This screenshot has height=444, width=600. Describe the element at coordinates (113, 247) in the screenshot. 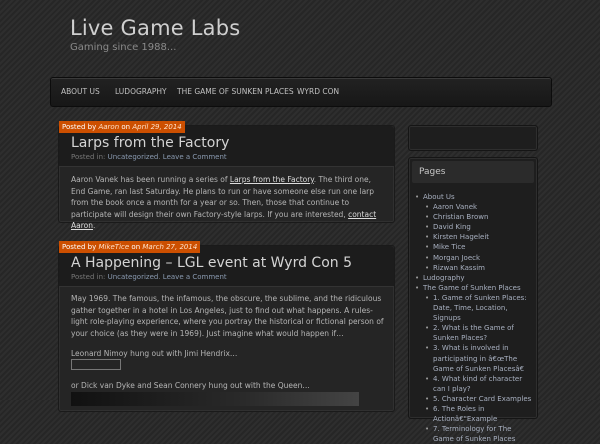

I see `post-author-link: MikeTice` at that location.